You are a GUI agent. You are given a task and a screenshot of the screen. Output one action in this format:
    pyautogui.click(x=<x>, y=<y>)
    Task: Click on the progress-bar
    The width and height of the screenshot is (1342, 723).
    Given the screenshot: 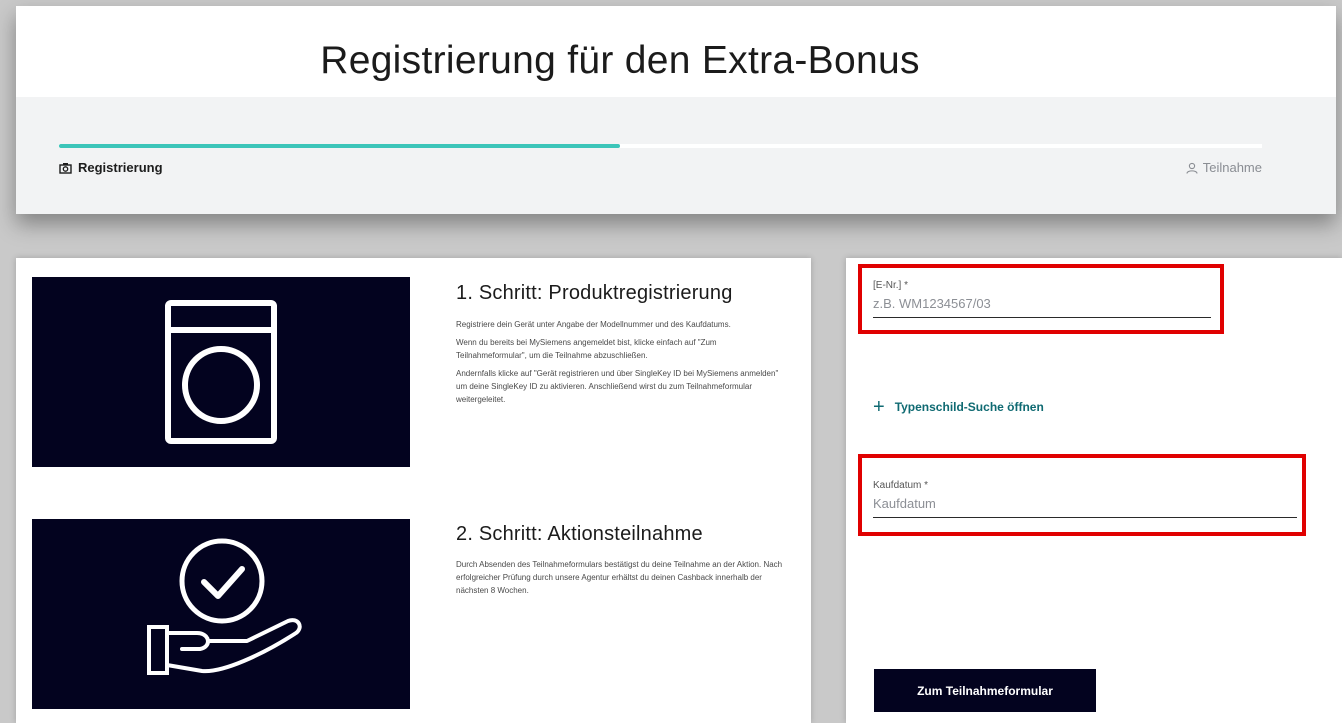 What is the action you would take?
    pyautogui.click(x=660, y=146)
    